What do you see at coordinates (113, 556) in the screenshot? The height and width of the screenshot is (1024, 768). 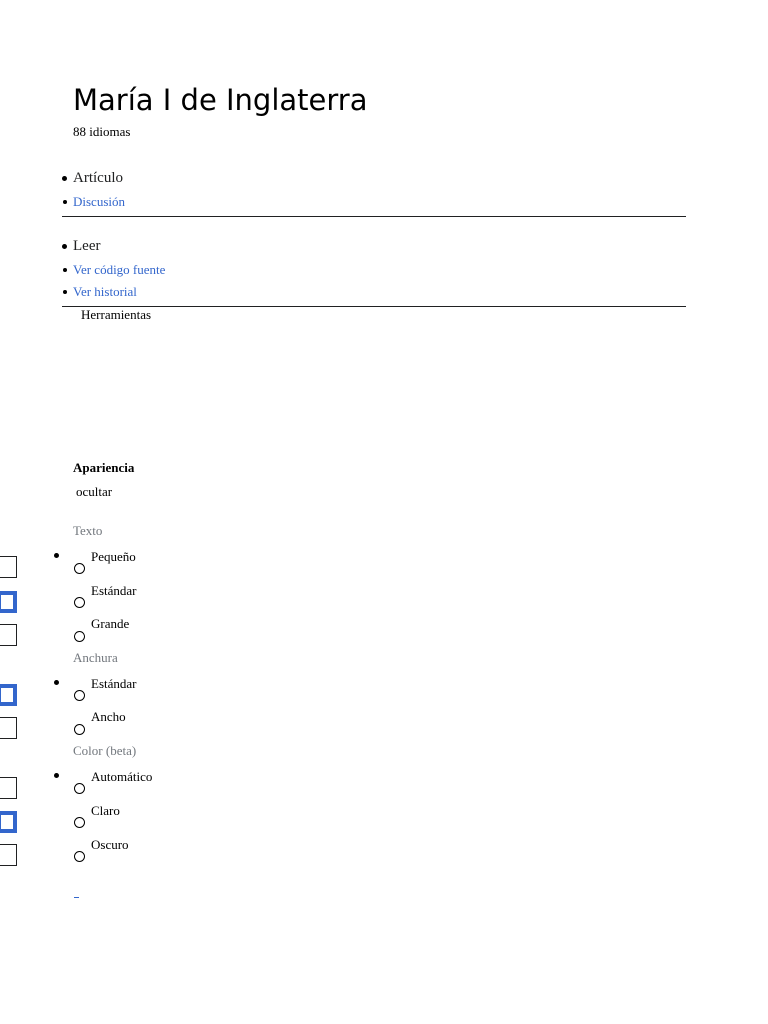 I see `text-size-small-label: Pequeño` at bounding box center [113, 556].